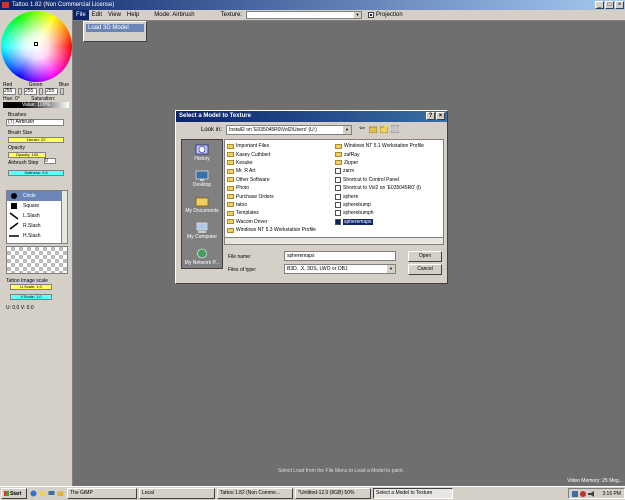  What do you see at coordinates (389, 180) in the screenshot?
I see `list-item: Shortcut to Control Panel` at bounding box center [389, 180].